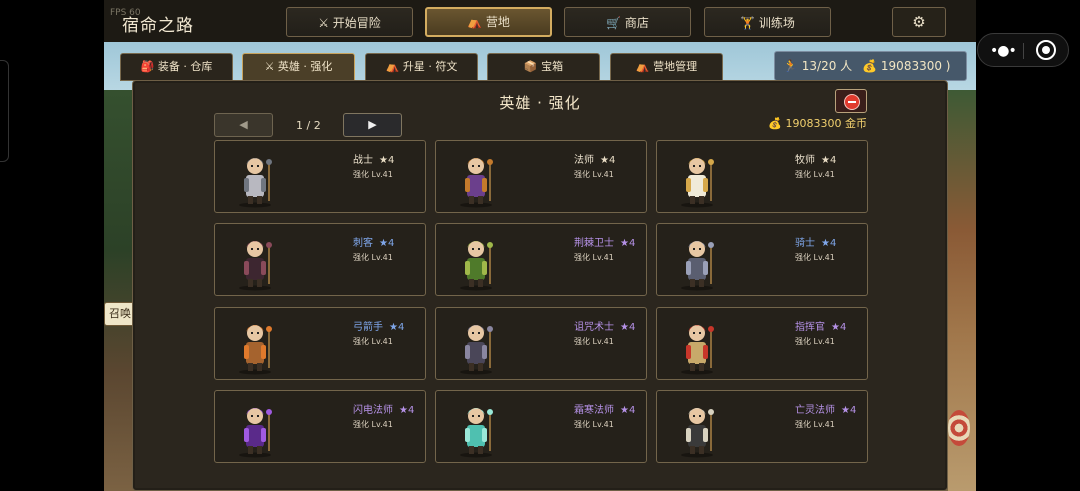 The image size is (1080, 491). Describe the element at coordinates (818, 66) in the screenshot. I see `population-count: 🏃 13/20 人` at that location.